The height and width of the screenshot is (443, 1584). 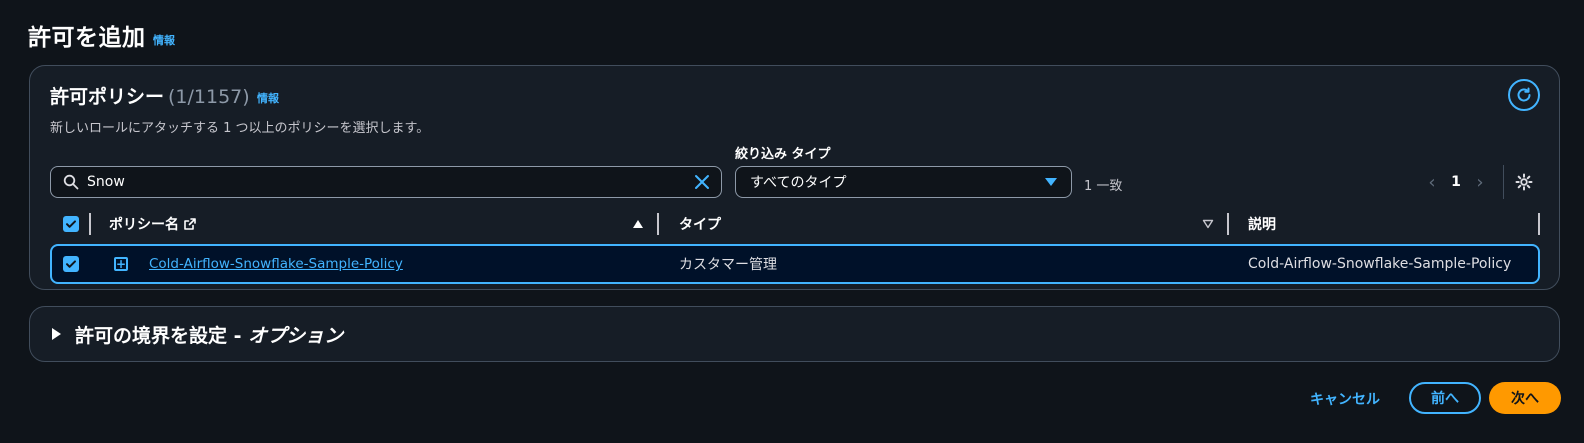 What do you see at coordinates (240, 128) in the screenshot?
I see `policies-description: 新しいロールにアタッチする 1 つ以上のポリシーを選択します。` at bounding box center [240, 128].